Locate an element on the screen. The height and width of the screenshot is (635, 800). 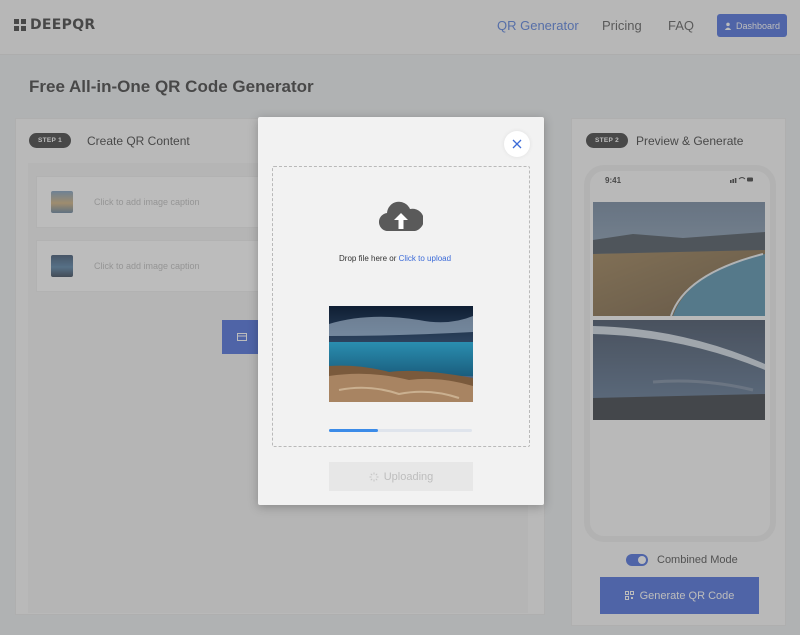
uploading-button: Uploading is located at coordinates (401, 476).